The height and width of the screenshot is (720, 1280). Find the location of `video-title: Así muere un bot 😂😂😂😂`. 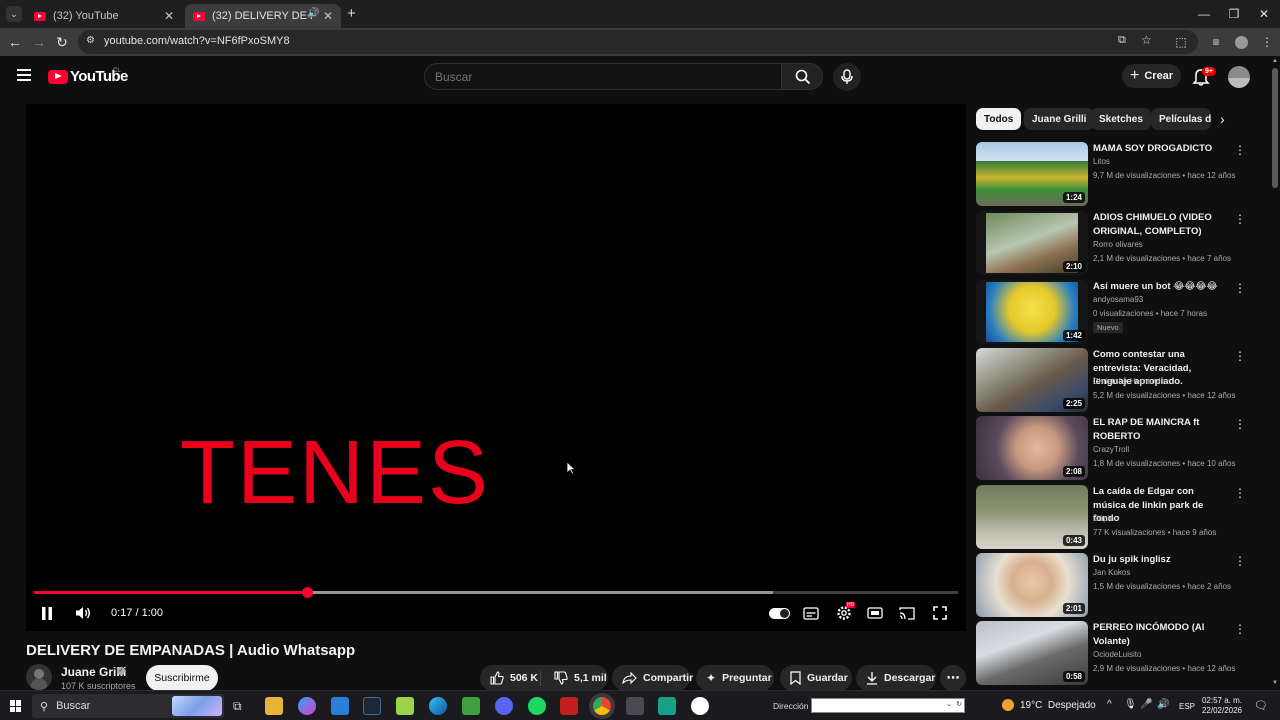

video-title: Así muere un bot 😂😂😂😂 is located at coordinates (1160, 287).